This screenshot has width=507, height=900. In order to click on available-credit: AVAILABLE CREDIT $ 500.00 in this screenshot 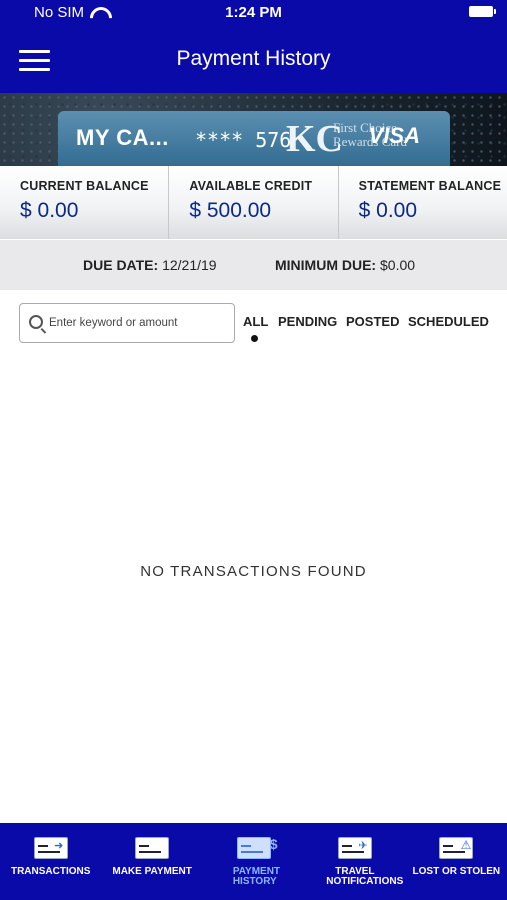, I will do `click(252, 202)`.